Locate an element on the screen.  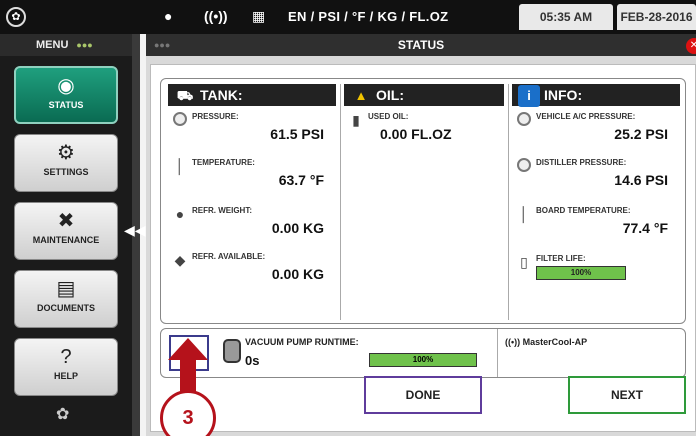
sidebar-item-maintenance: ✖ MAINTENANCE is located at coordinates (66, 231).